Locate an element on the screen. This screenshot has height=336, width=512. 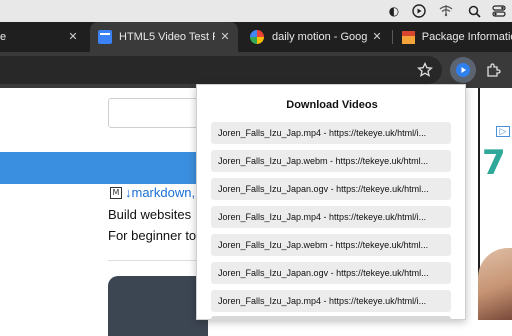
control-center-icon is located at coordinates (499, 11).